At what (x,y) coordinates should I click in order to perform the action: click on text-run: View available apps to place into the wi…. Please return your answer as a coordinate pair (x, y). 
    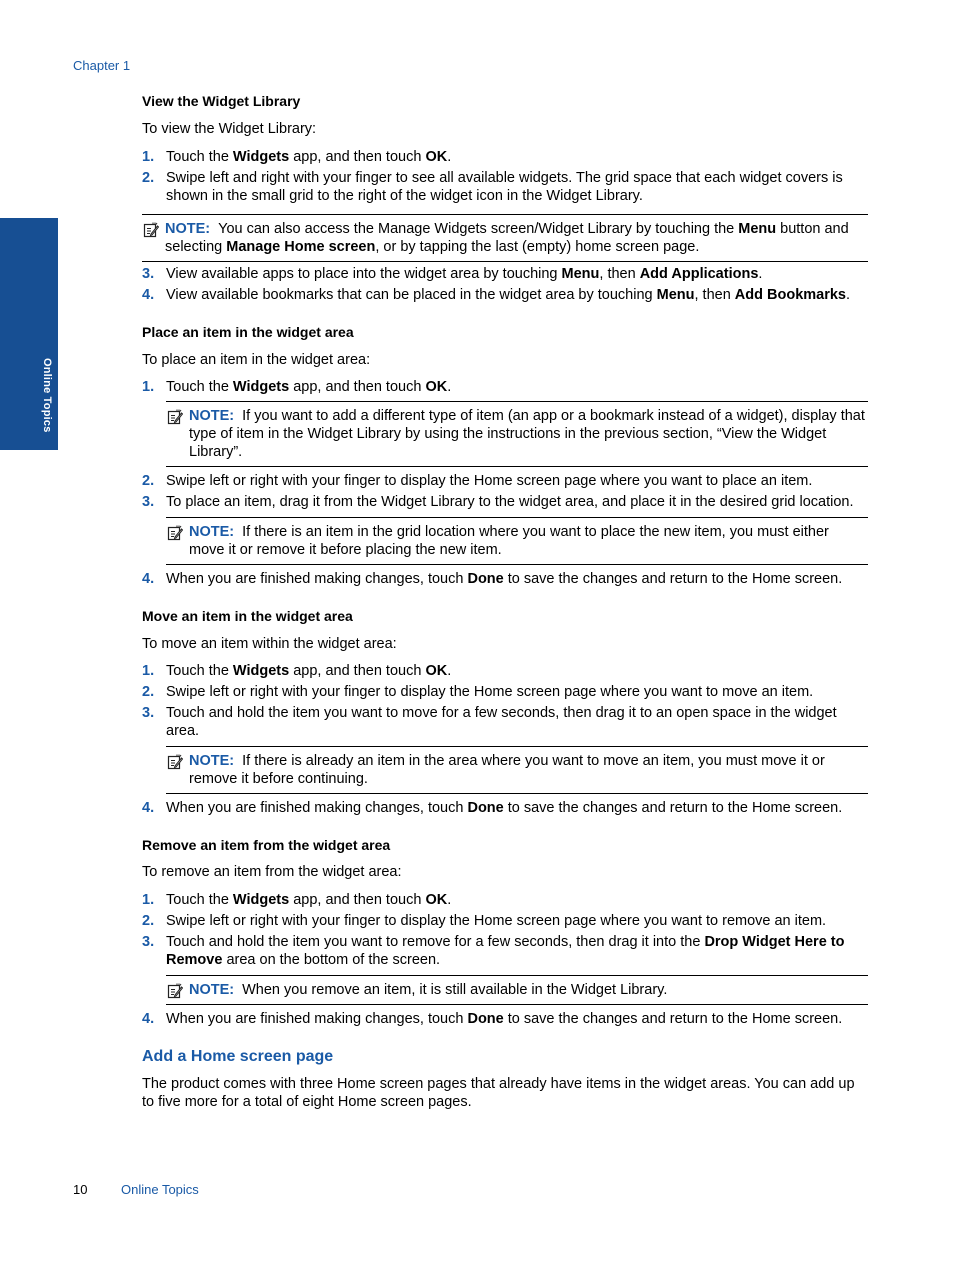
    Looking at the image, I should click on (364, 274).